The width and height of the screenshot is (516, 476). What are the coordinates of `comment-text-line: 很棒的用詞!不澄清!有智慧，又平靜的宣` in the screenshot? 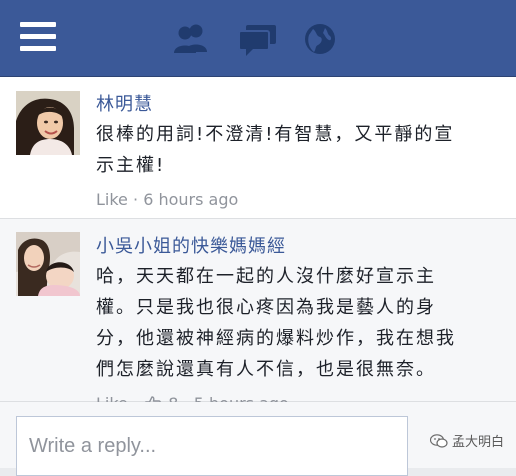 It's located at (275, 134).